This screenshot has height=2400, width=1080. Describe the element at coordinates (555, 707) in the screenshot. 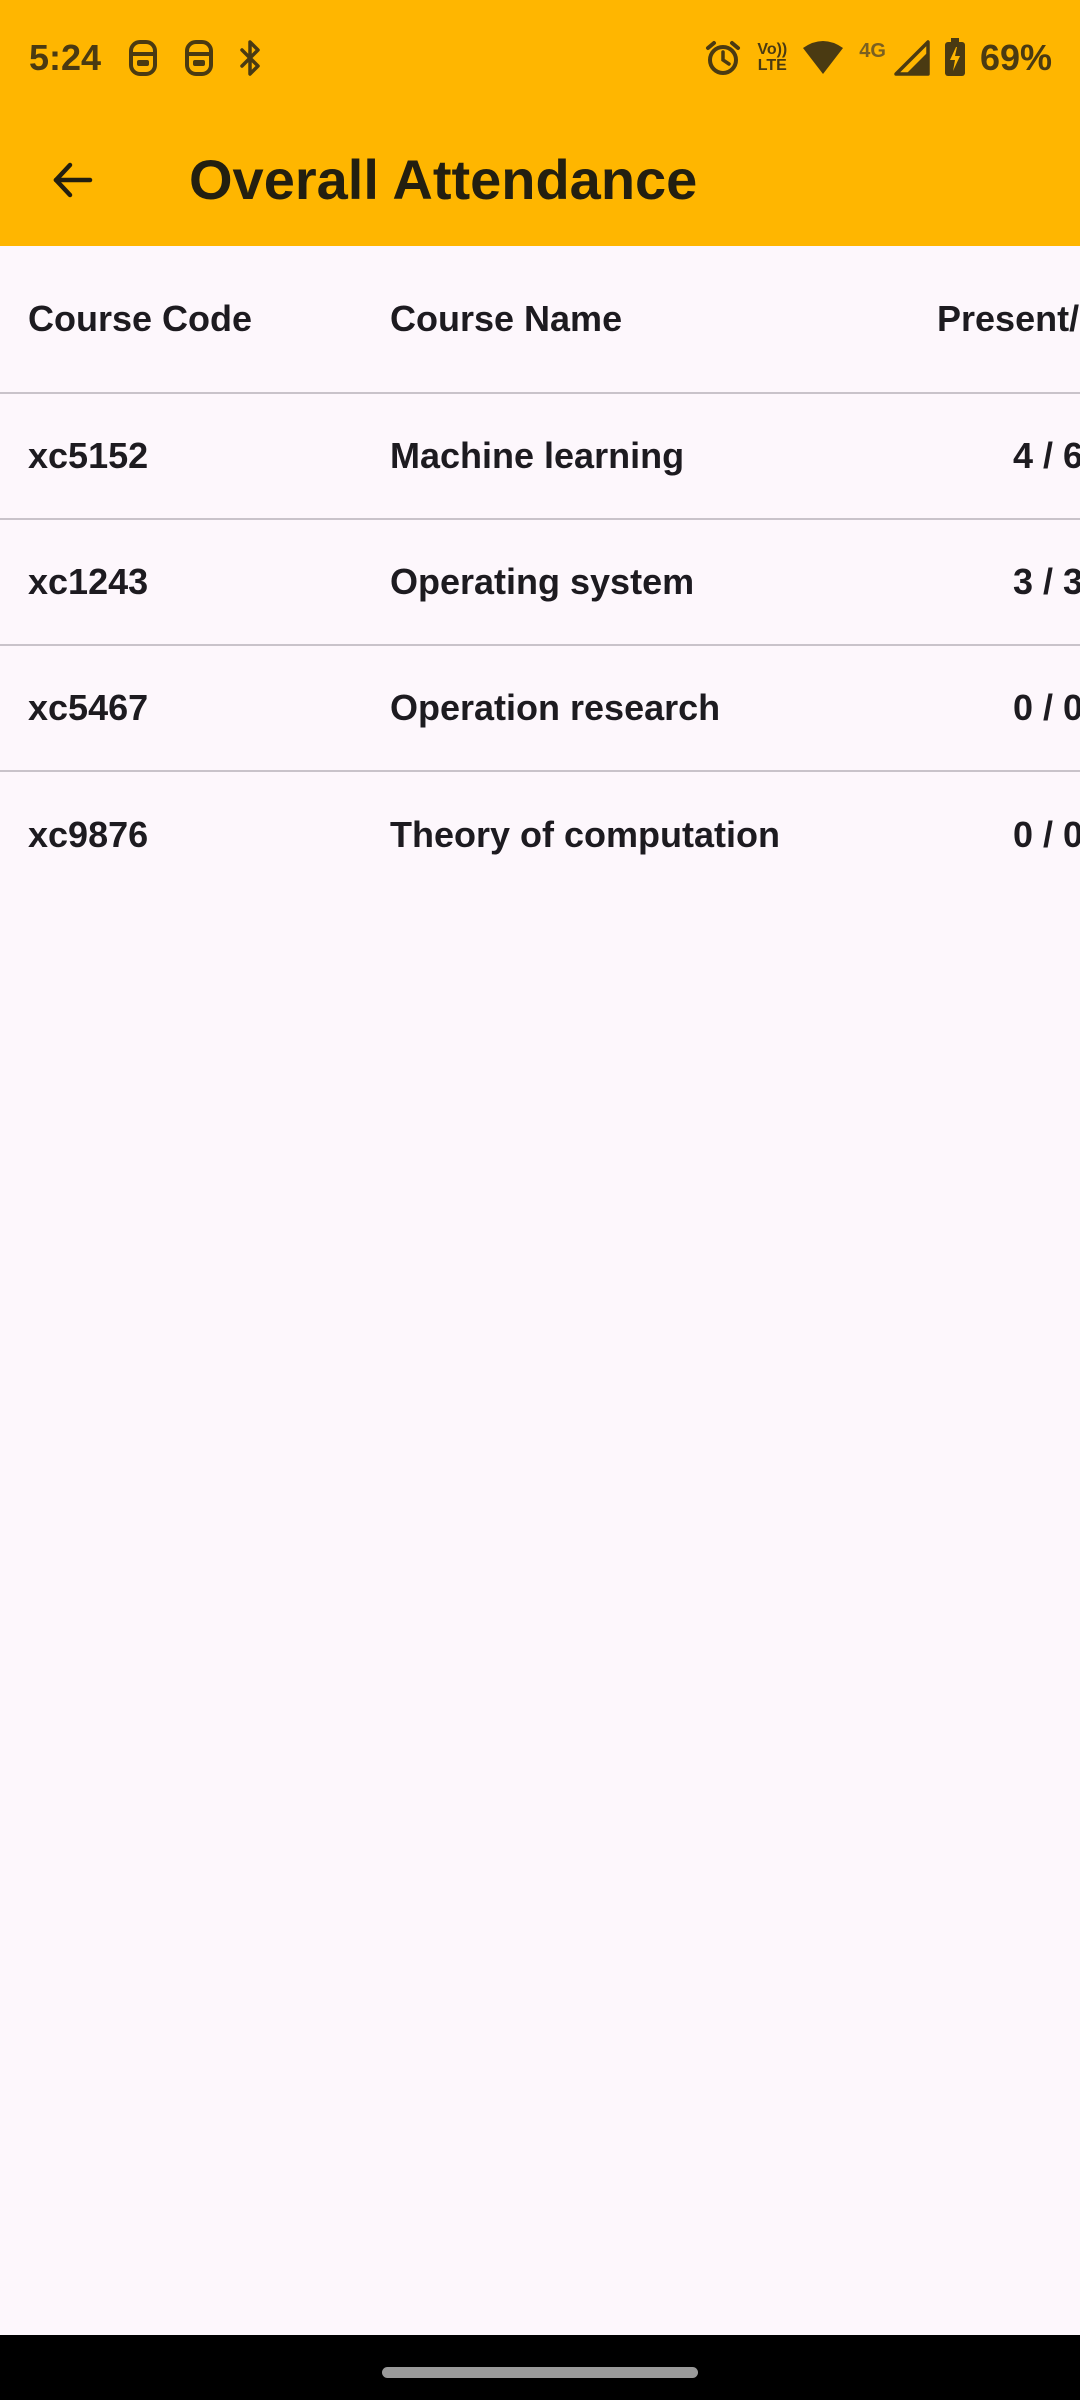

I see `course-name-cell: Operation research` at that location.